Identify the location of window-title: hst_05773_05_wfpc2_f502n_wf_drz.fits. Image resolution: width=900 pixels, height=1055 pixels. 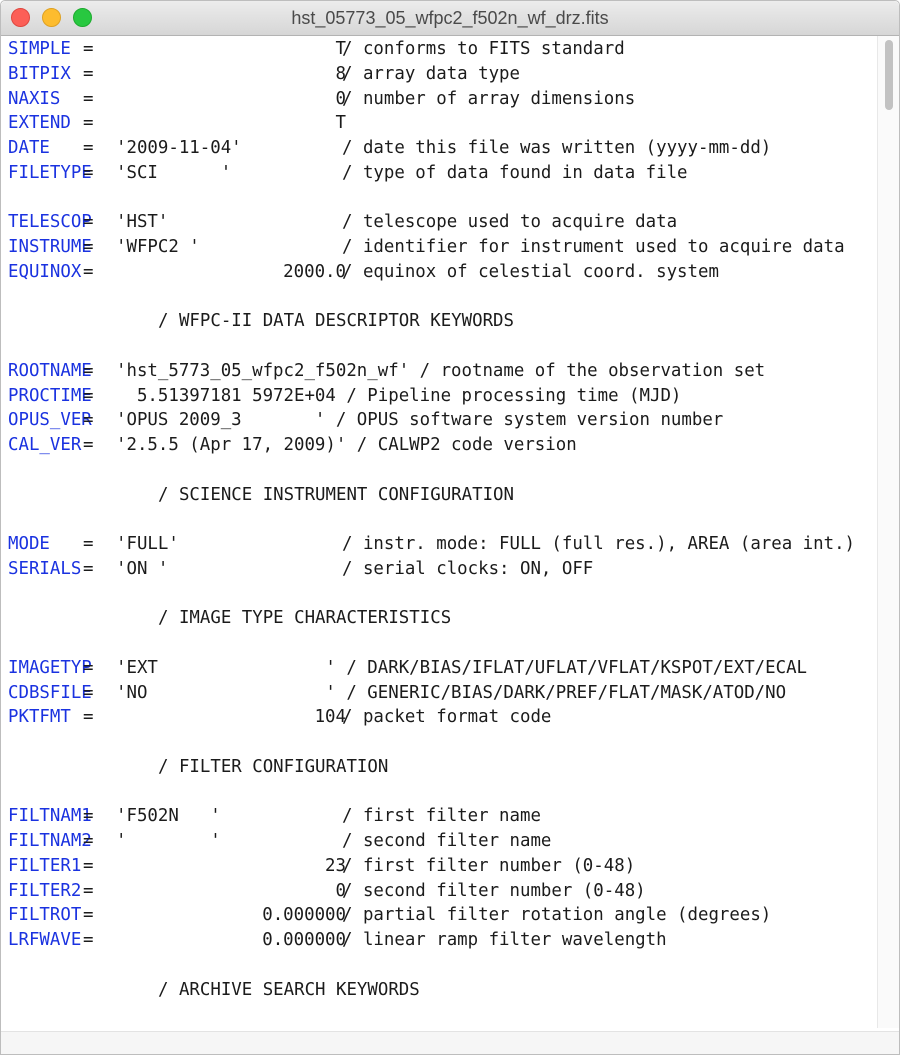
(450, 18).